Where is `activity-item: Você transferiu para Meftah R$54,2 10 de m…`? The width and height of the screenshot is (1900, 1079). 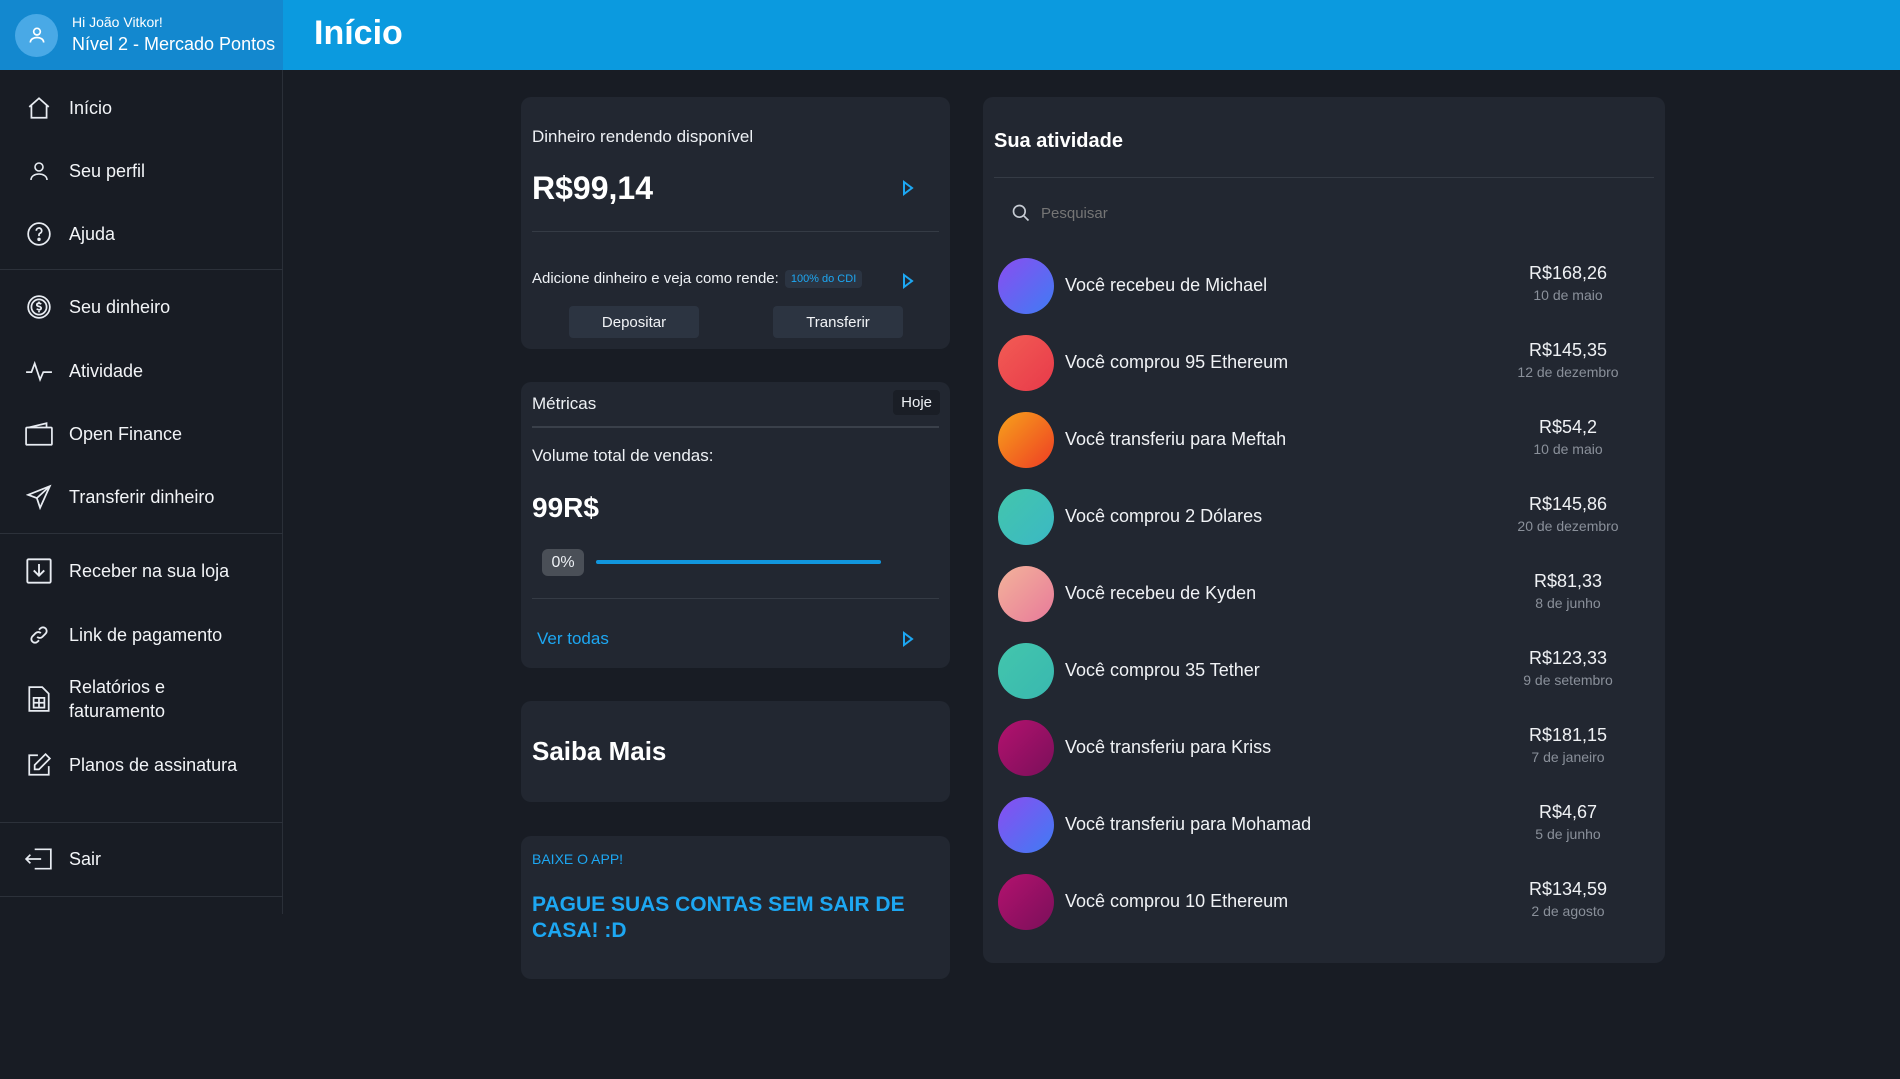 activity-item: Você transferiu para Meftah R$54,2 10 de m… is located at coordinates (1313, 439).